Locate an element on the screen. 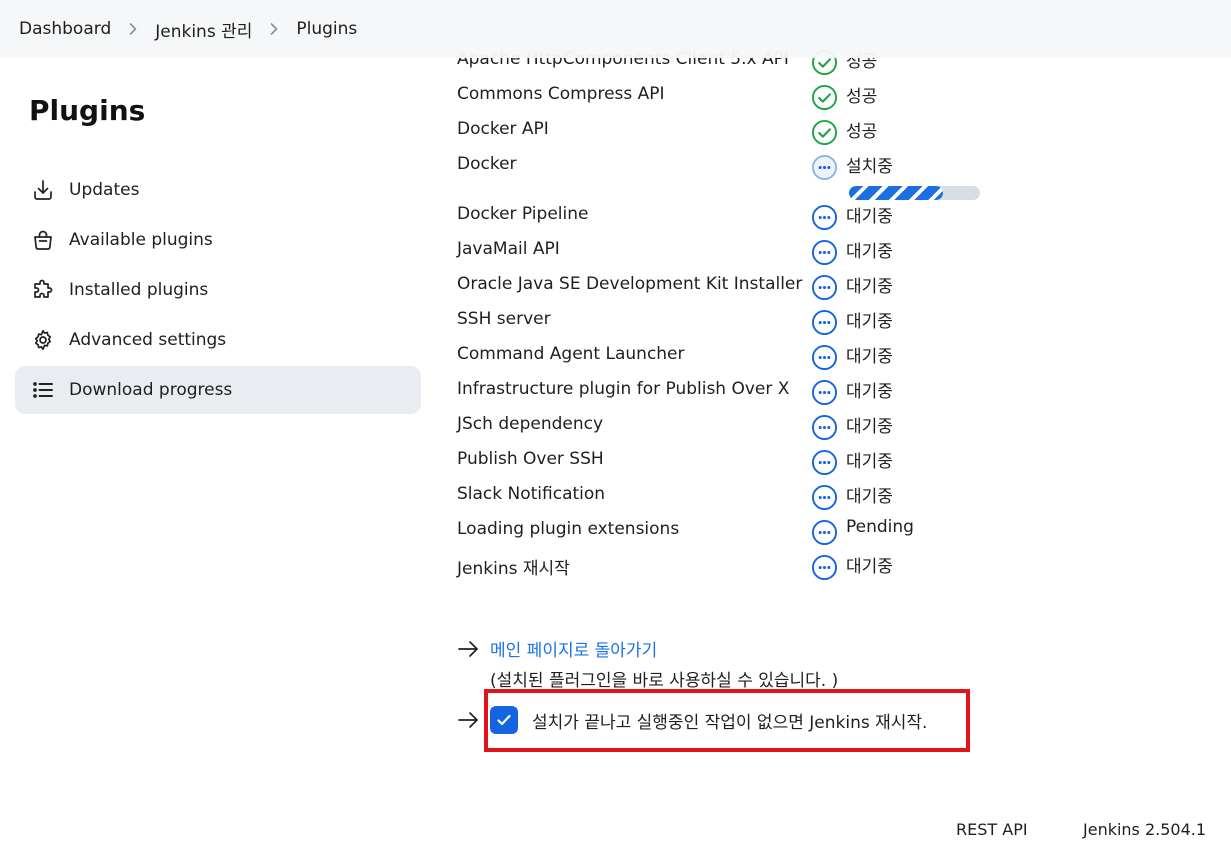 Image resolution: width=1231 pixels, height=857 pixels. sidebar-item-installed-plugins: Installed plugins is located at coordinates (218, 290).